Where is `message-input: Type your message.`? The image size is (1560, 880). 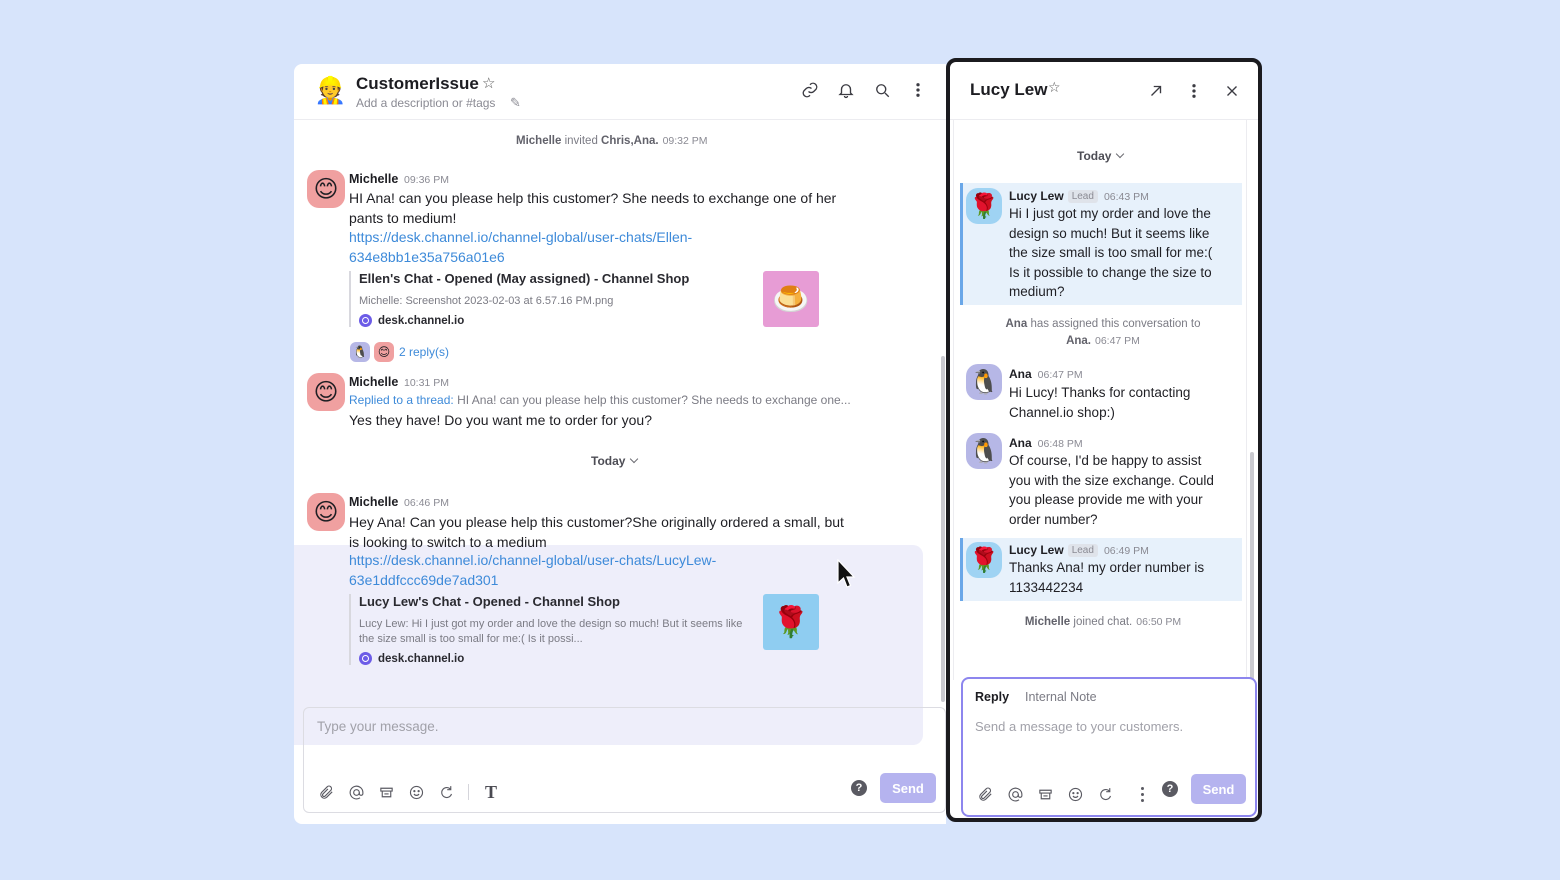
message-input: Type your message. is located at coordinates (378, 726).